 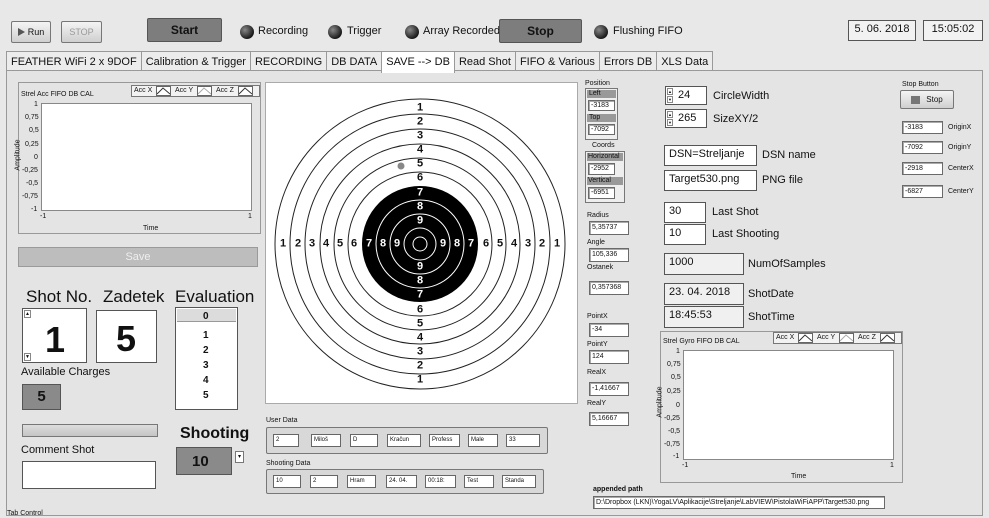 I want to click on last-shooting-value: 10, so click(x=675, y=233).